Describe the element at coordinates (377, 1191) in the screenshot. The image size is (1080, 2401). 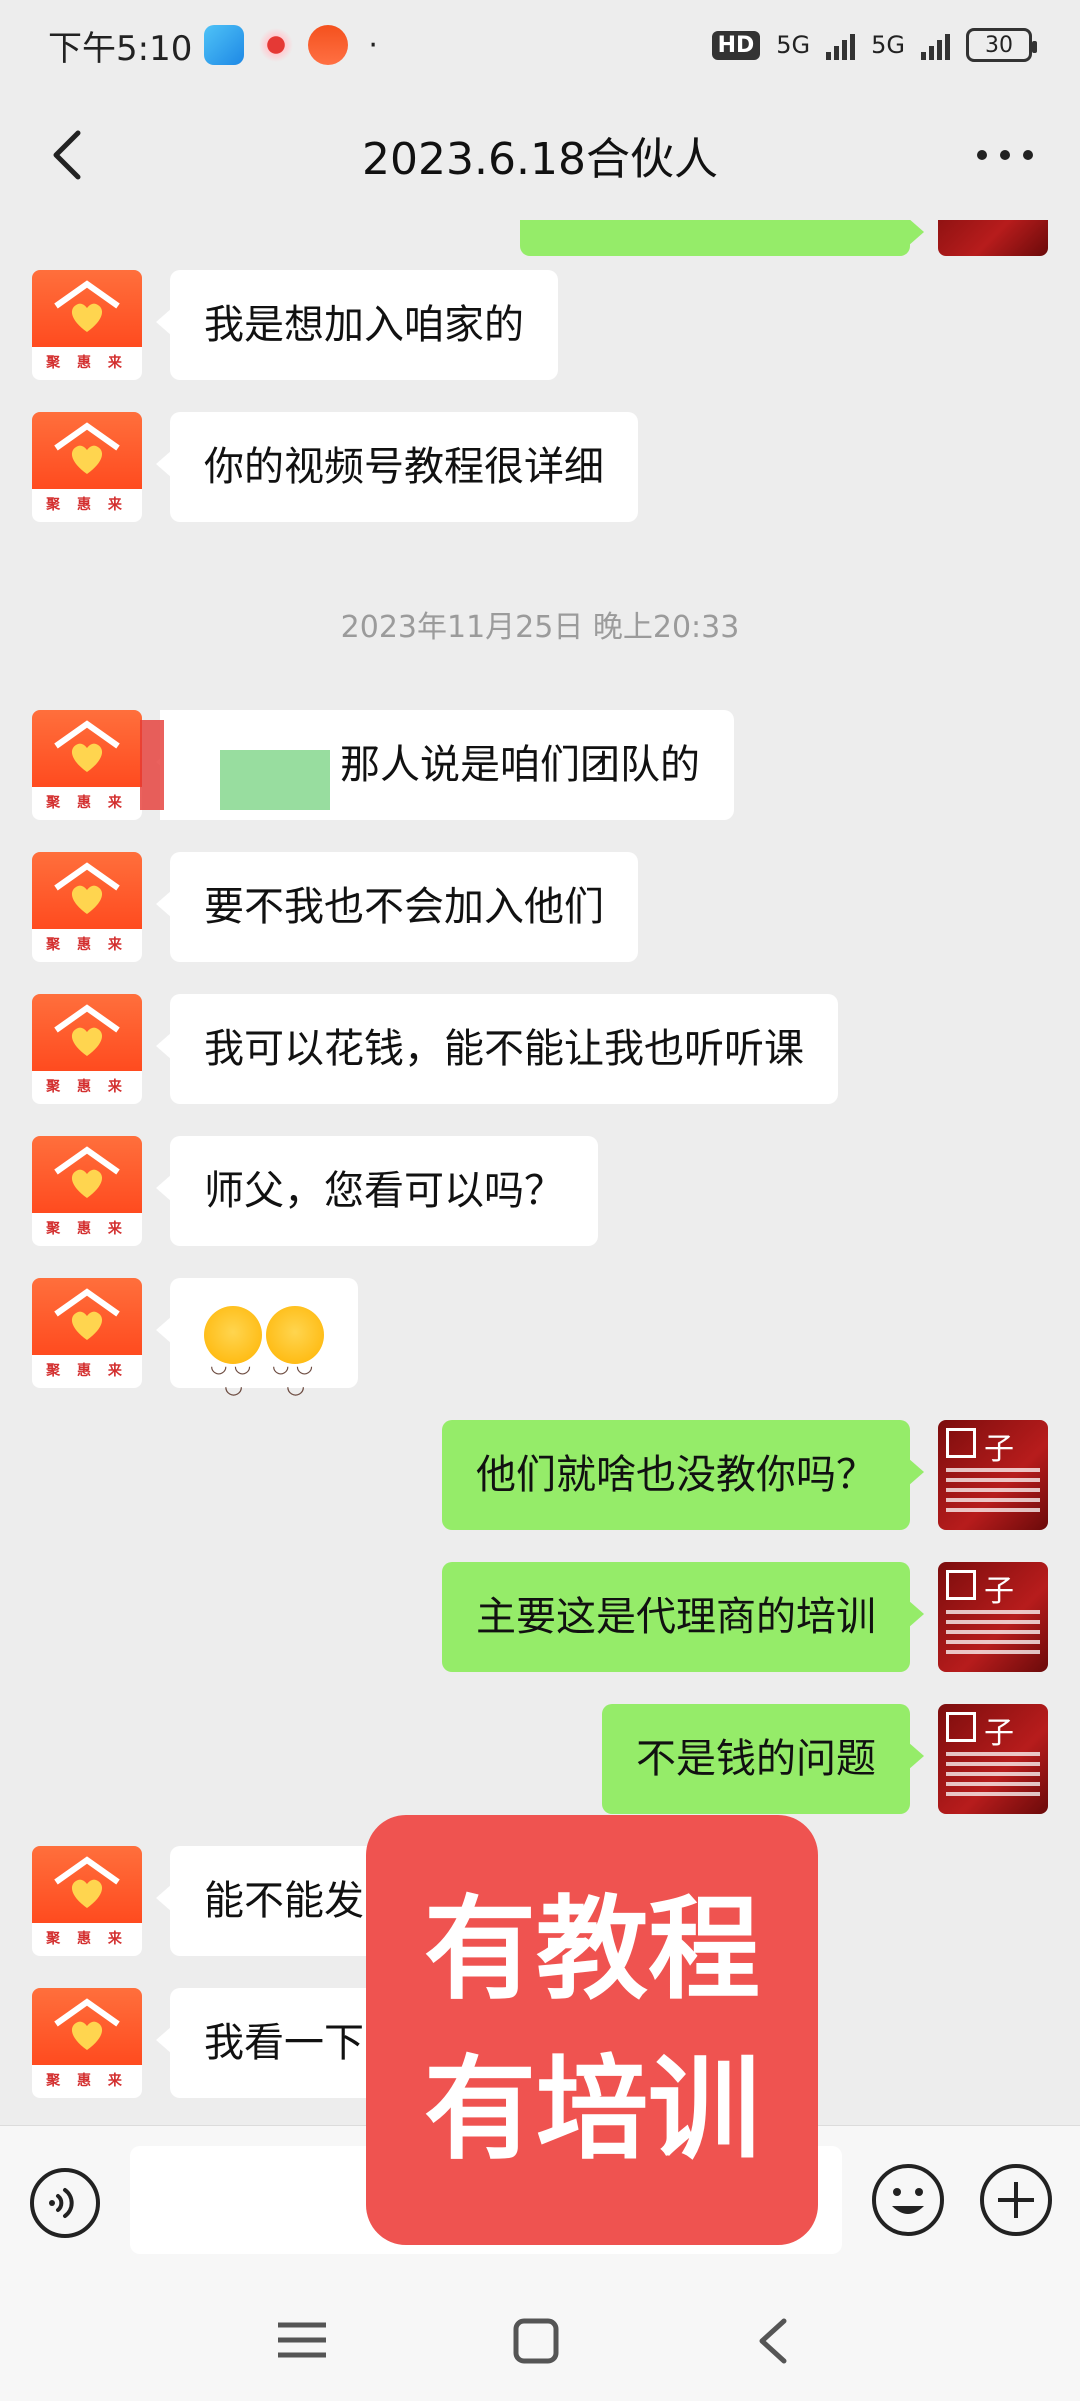
I see `message-bubble-other: 师父，您看可以吗？` at that location.